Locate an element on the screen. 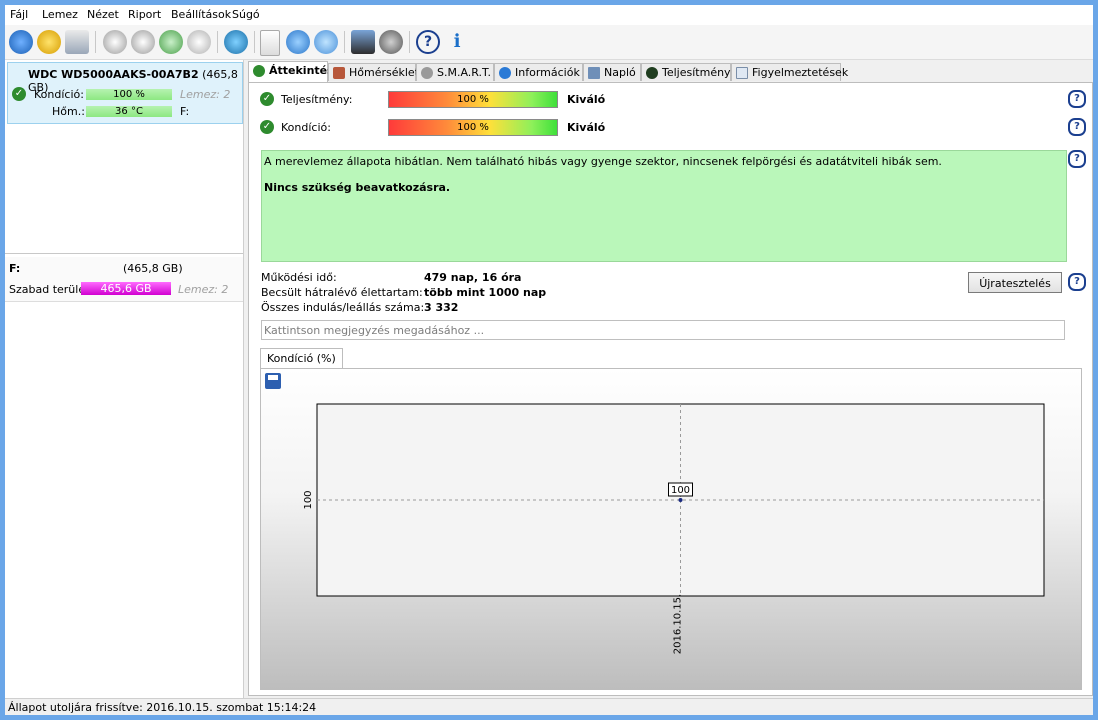 This screenshot has height=720, width=1098. menu-help: Súgó is located at coordinates (246, 14).